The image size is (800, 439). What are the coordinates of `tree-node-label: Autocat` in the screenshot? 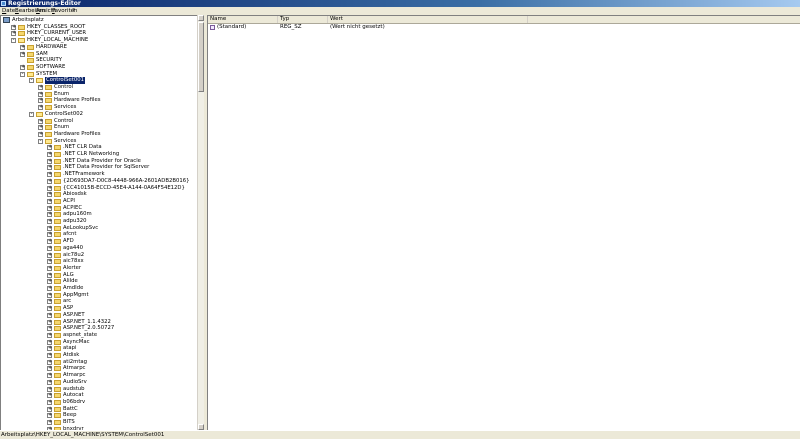 It's located at (73, 395).